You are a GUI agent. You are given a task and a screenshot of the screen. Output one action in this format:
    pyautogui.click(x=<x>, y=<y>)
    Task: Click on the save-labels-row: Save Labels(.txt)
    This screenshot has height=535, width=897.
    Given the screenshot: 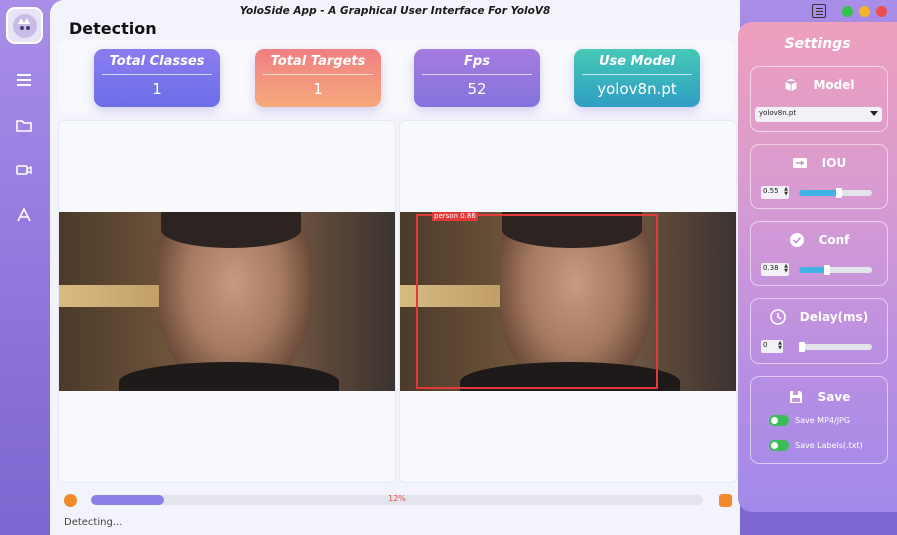 What is the action you would take?
    pyautogui.click(x=816, y=445)
    